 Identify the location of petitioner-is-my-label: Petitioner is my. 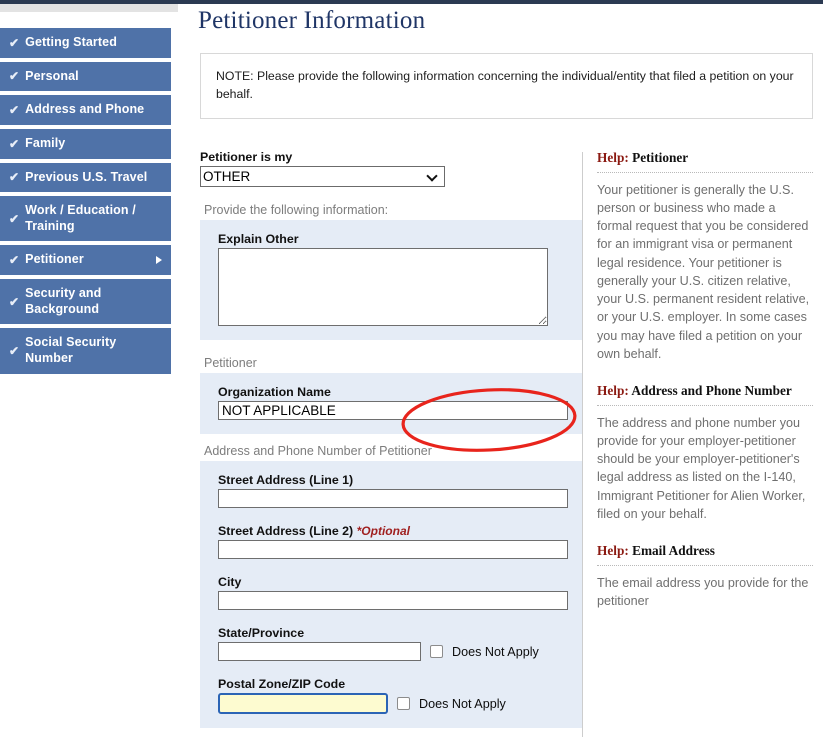
(246, 157).